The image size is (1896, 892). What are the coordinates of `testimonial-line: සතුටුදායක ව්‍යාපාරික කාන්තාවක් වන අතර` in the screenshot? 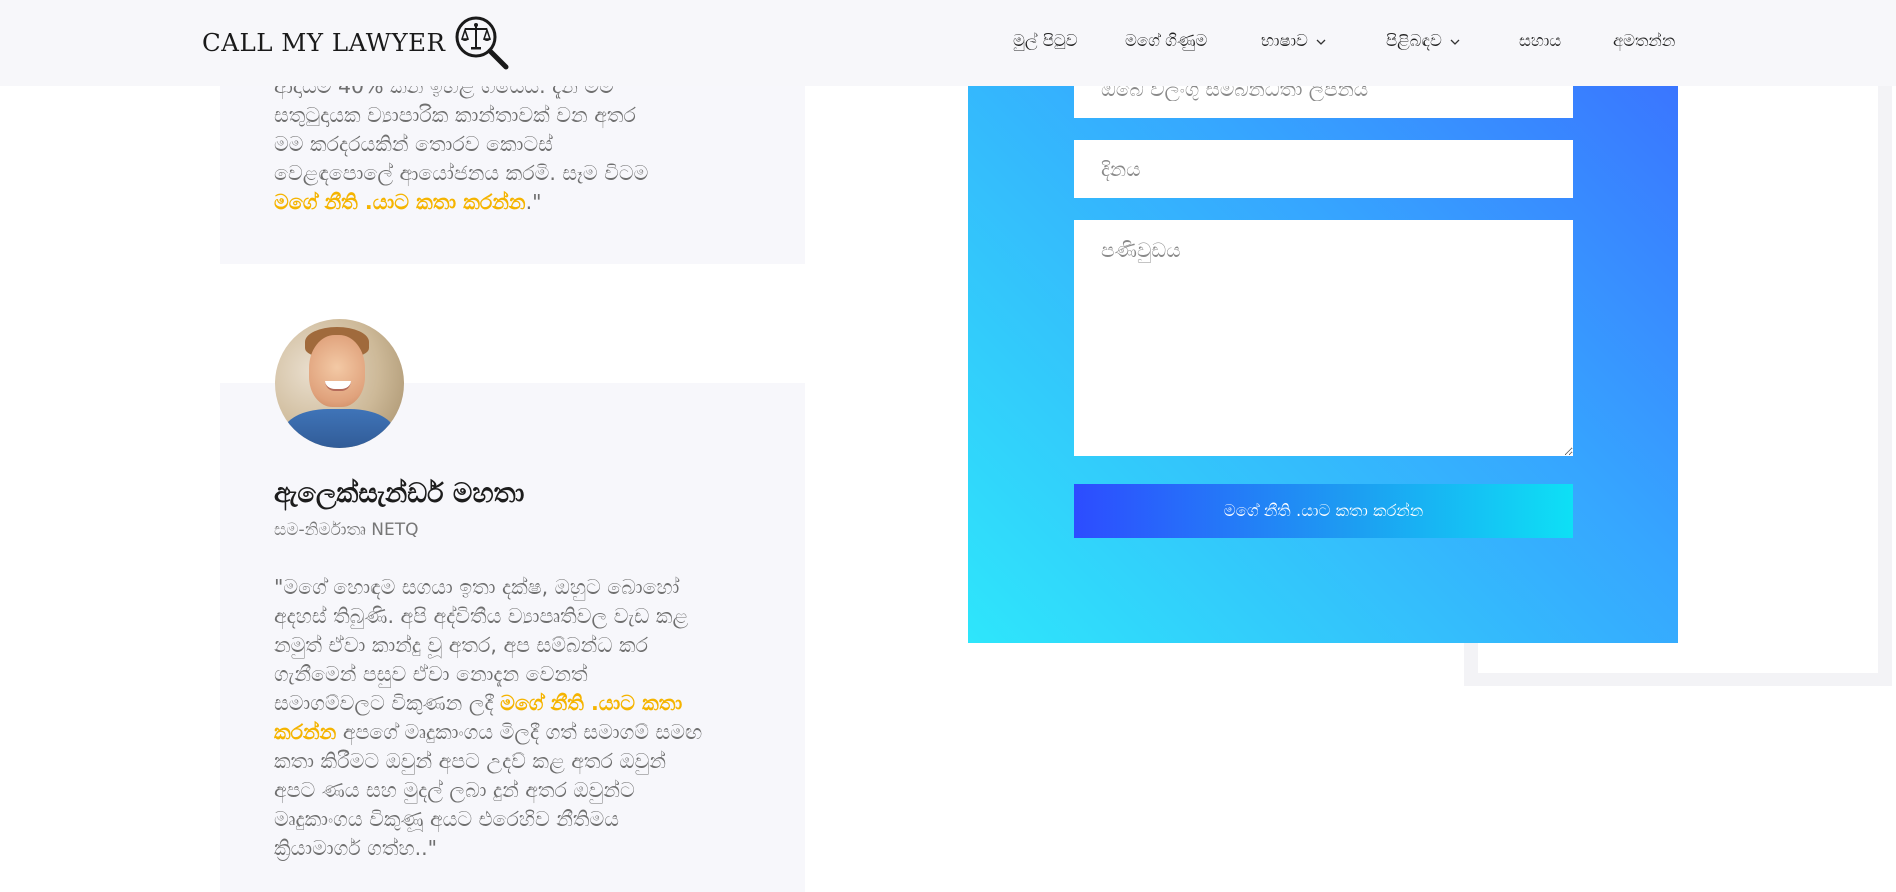 It's located at (455, 115).